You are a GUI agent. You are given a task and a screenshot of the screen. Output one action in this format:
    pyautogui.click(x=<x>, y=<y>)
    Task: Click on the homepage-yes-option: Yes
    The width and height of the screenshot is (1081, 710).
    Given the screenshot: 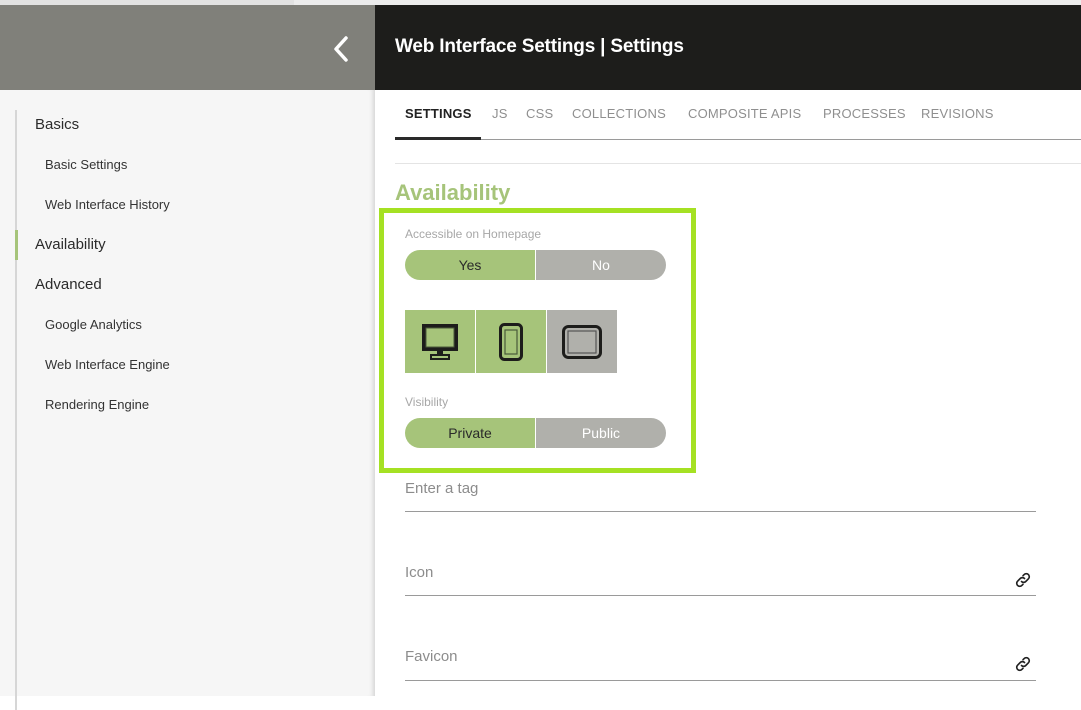 What is the action you would take?
    pyautogui.click(x=470, y=265)
    